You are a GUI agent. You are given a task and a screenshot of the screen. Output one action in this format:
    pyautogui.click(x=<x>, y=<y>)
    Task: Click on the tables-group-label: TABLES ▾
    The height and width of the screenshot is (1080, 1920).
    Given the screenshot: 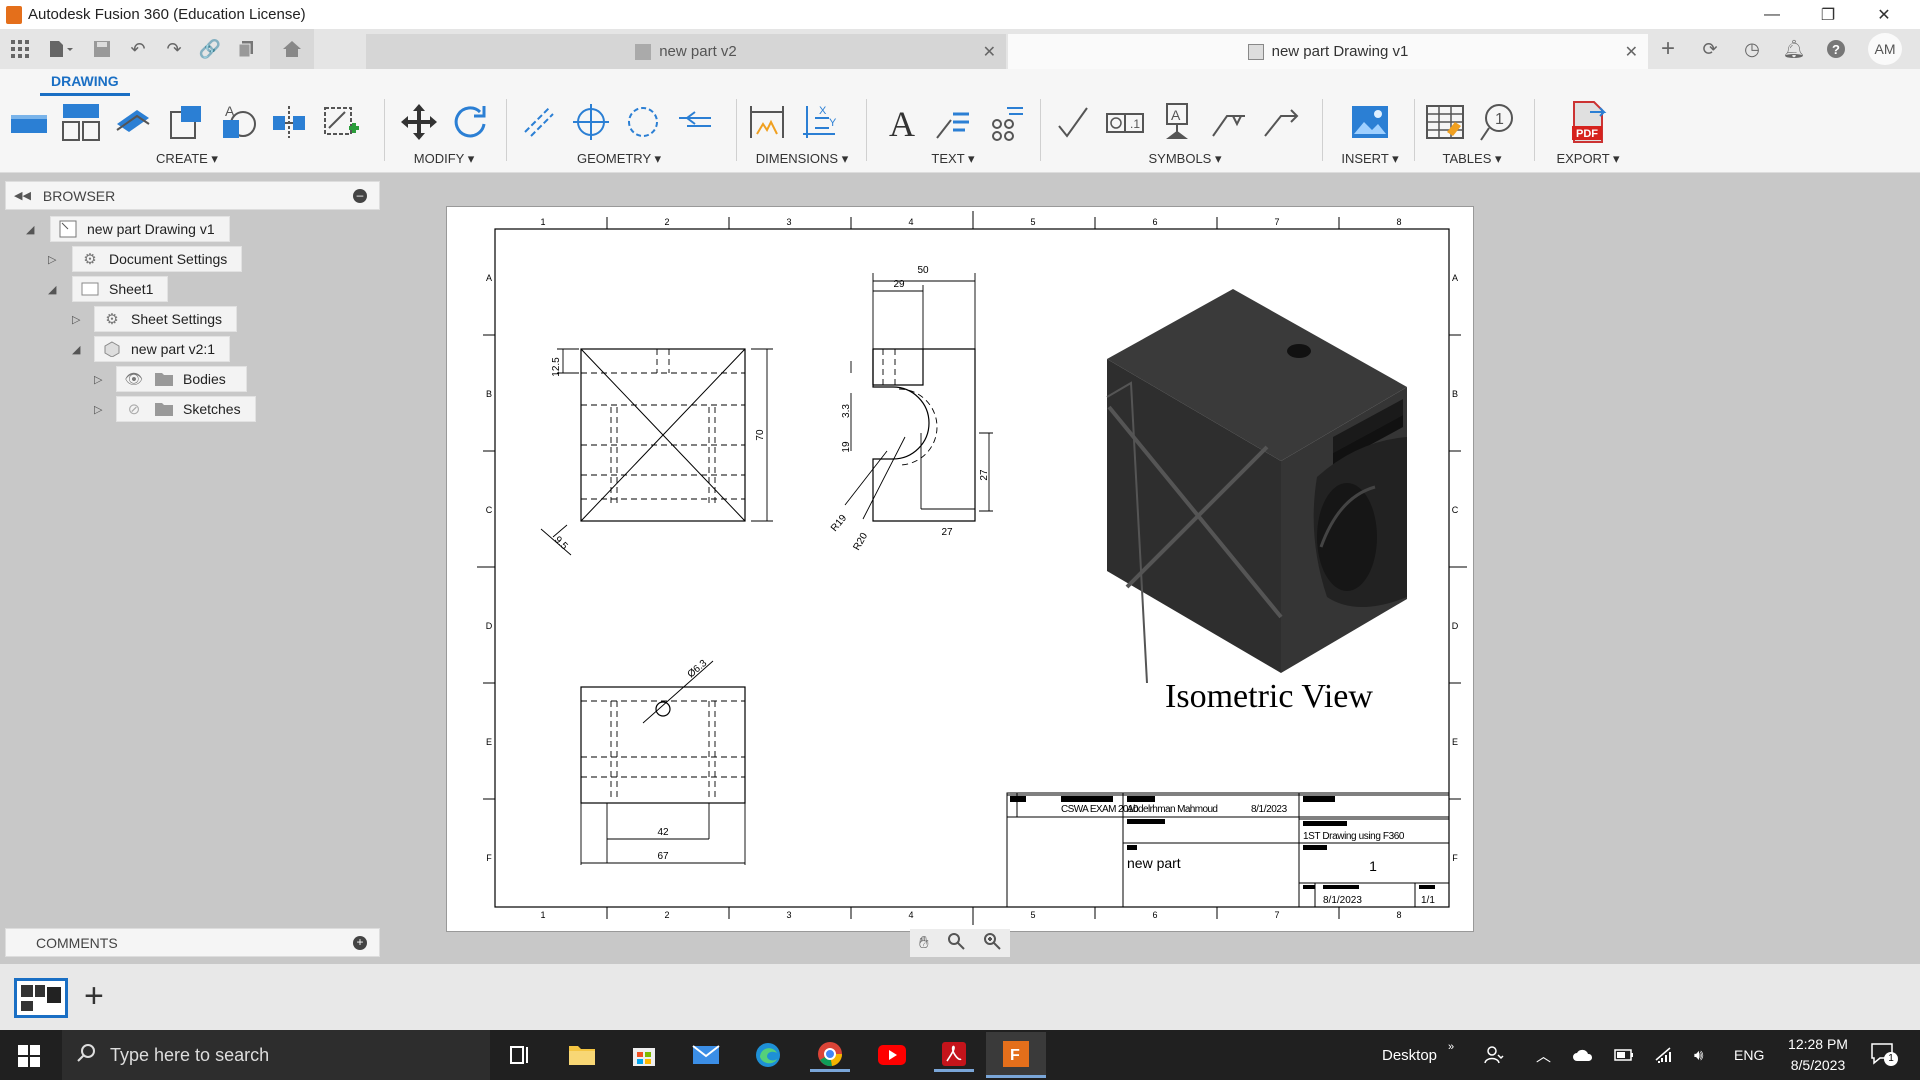 What is the action you would take?
    pyautogui.click(x=1472, y=159)
    